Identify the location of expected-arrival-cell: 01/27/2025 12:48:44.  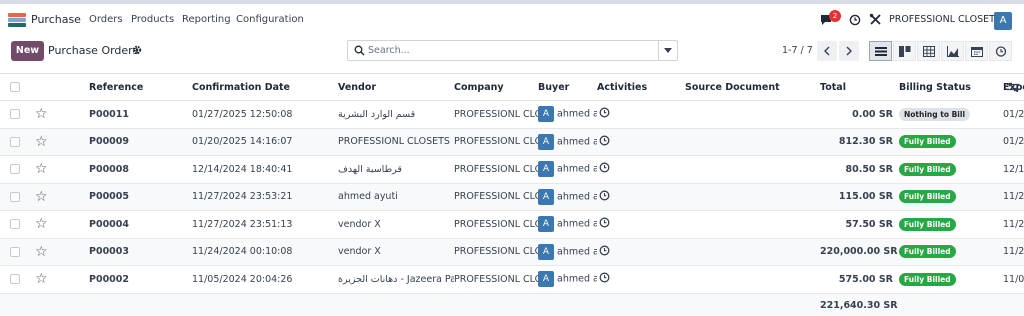
(1013, 114).